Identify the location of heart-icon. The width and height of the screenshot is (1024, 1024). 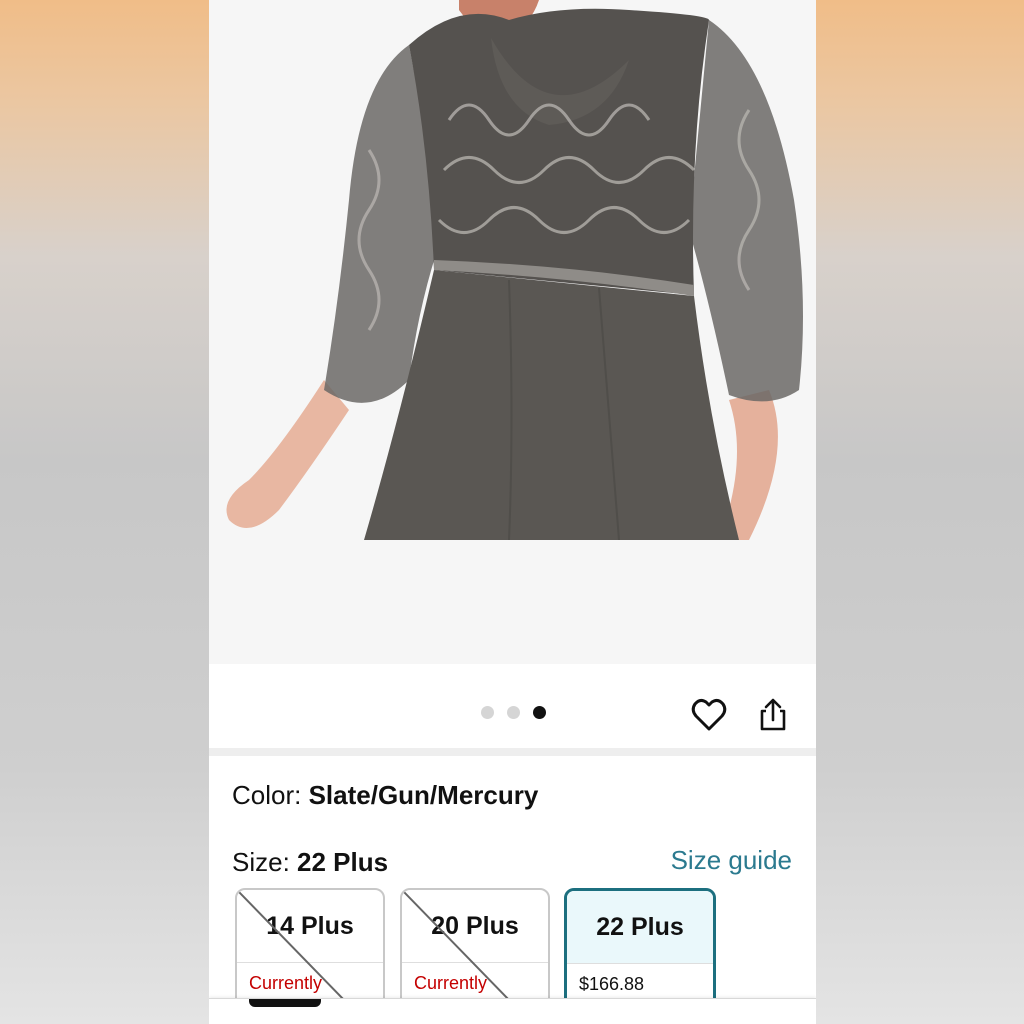
(709, 714).